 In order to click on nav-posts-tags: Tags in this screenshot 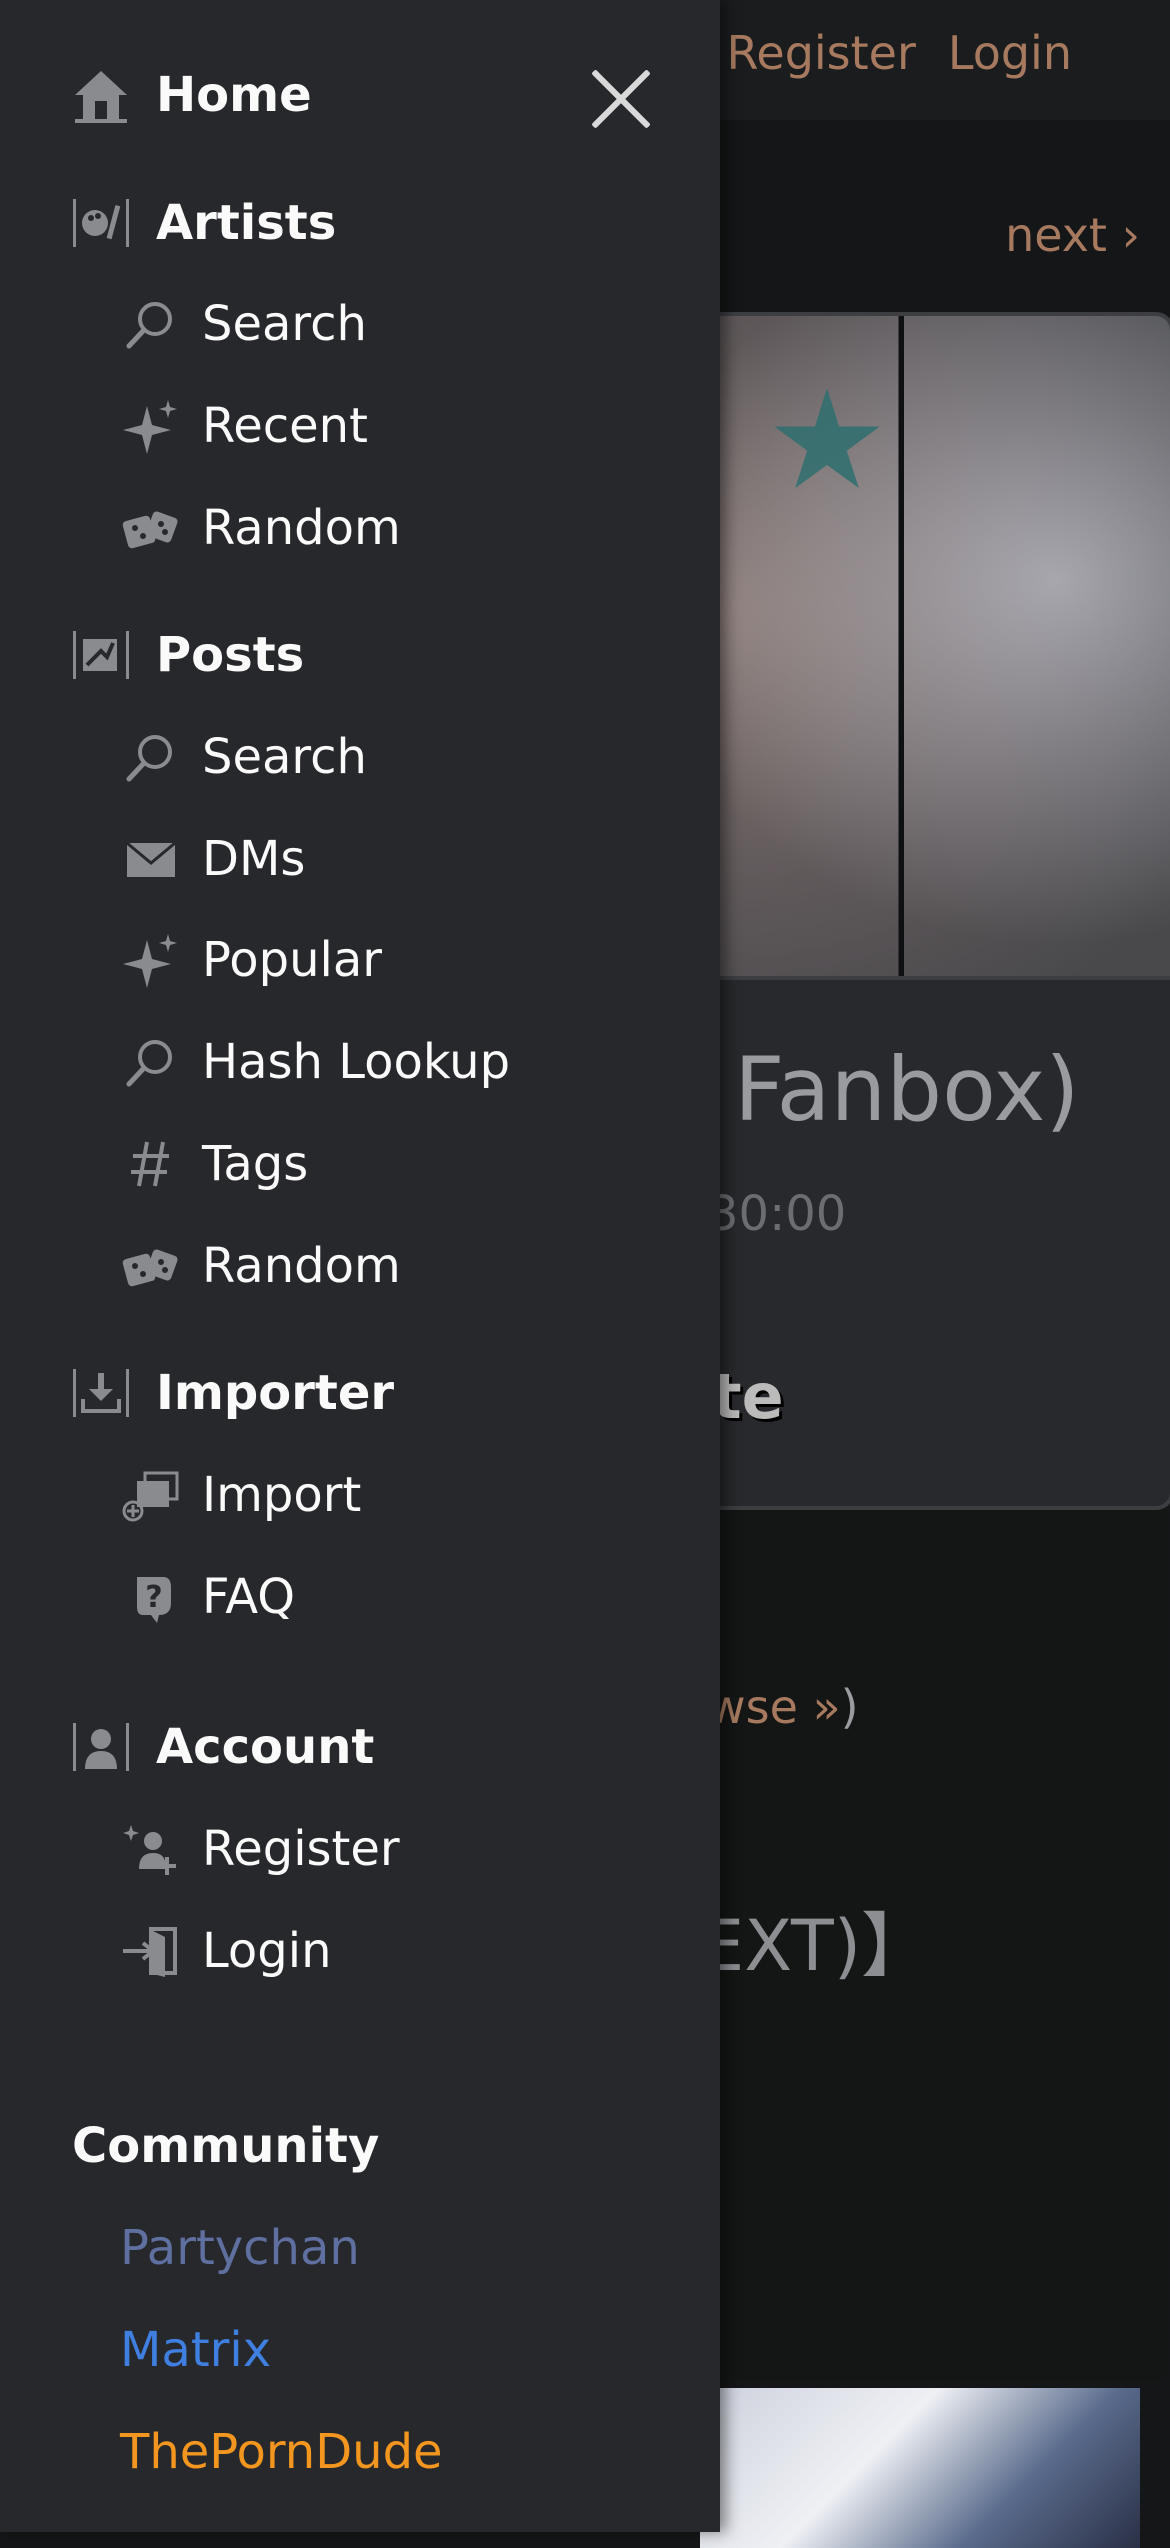, I will do `click(214, 1164)`.